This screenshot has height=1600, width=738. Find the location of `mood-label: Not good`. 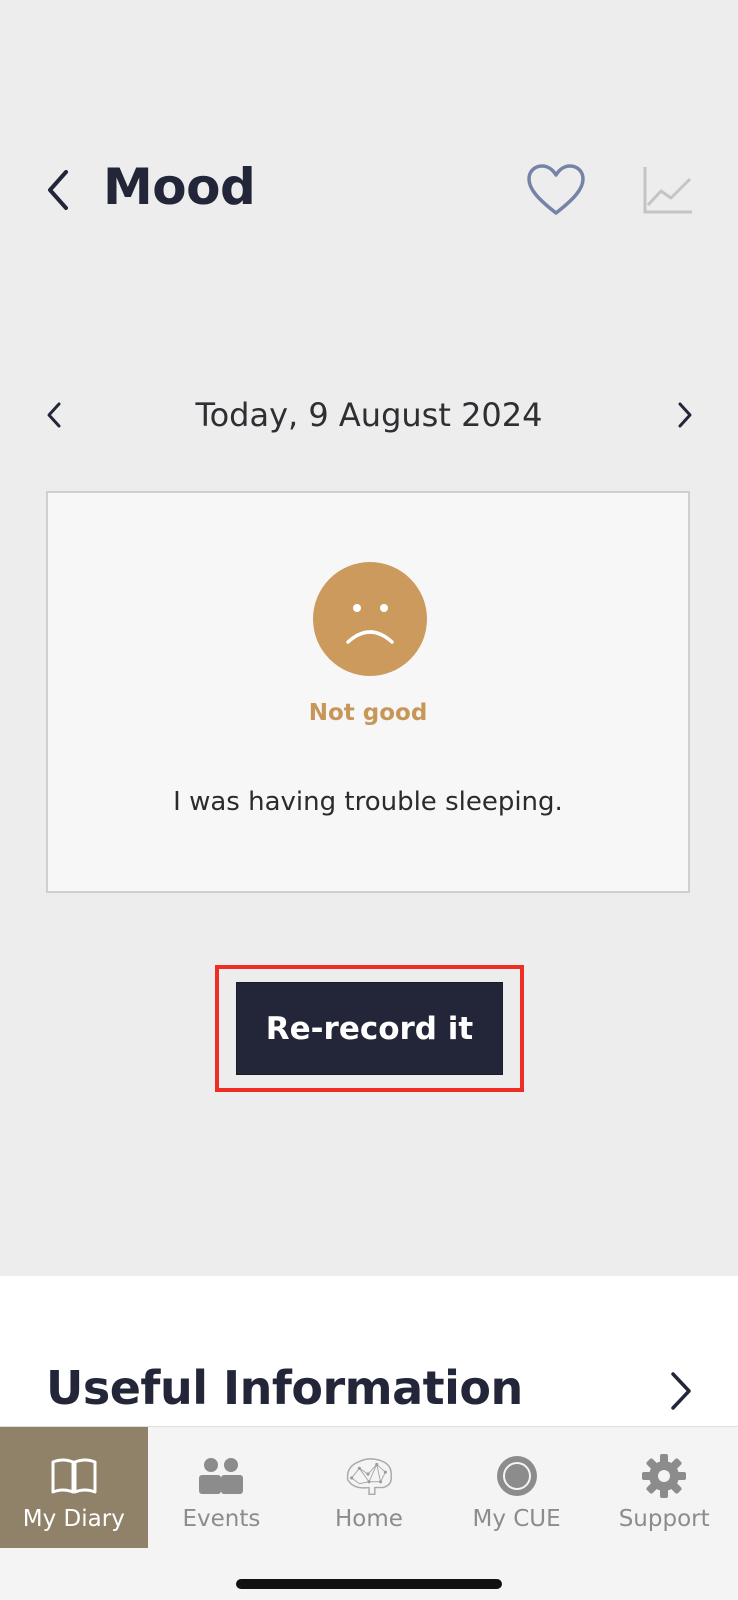

mood-label: Not good is located at coordinates (368, 713).